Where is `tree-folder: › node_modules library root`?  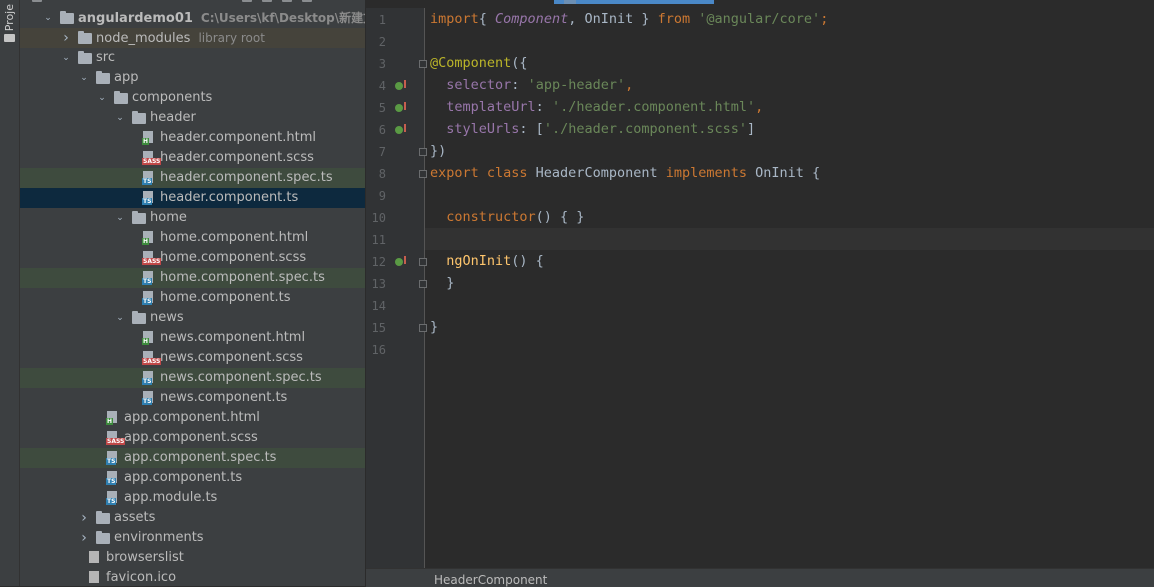
tree-folder: › node_modules library root is located at coordinates (192, 38).